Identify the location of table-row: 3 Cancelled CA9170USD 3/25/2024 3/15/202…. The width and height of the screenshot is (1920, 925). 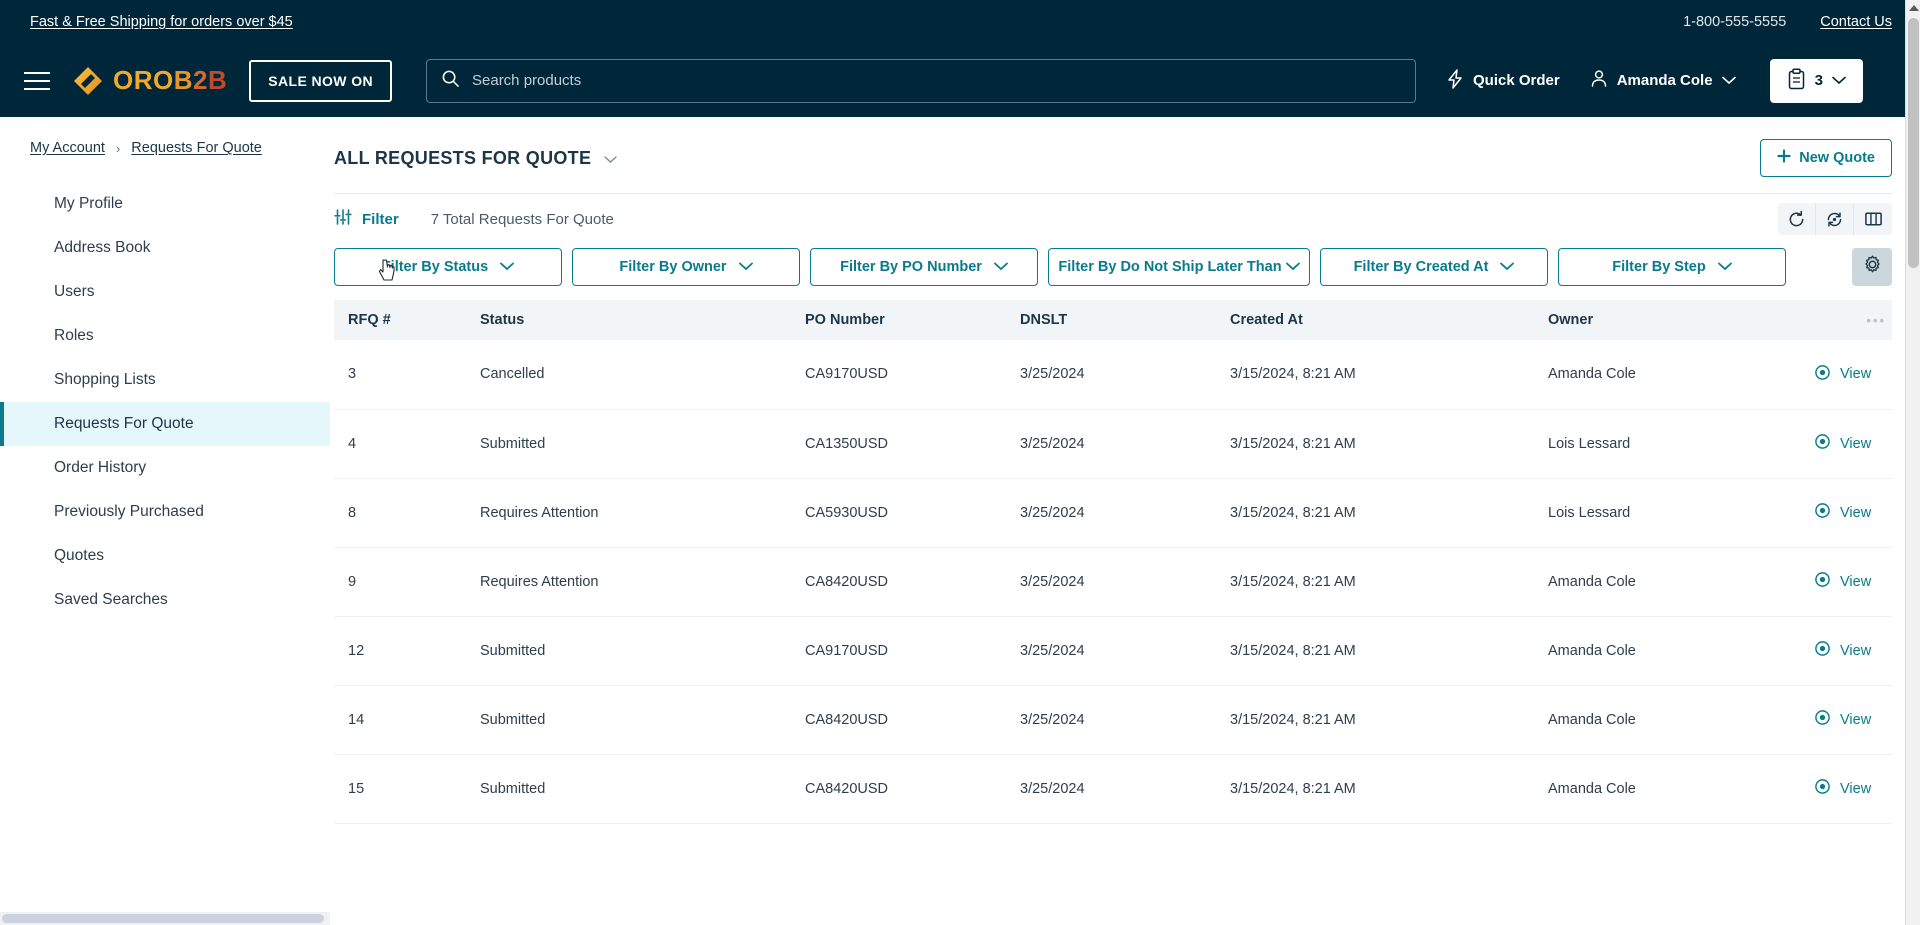
(1113, 374).